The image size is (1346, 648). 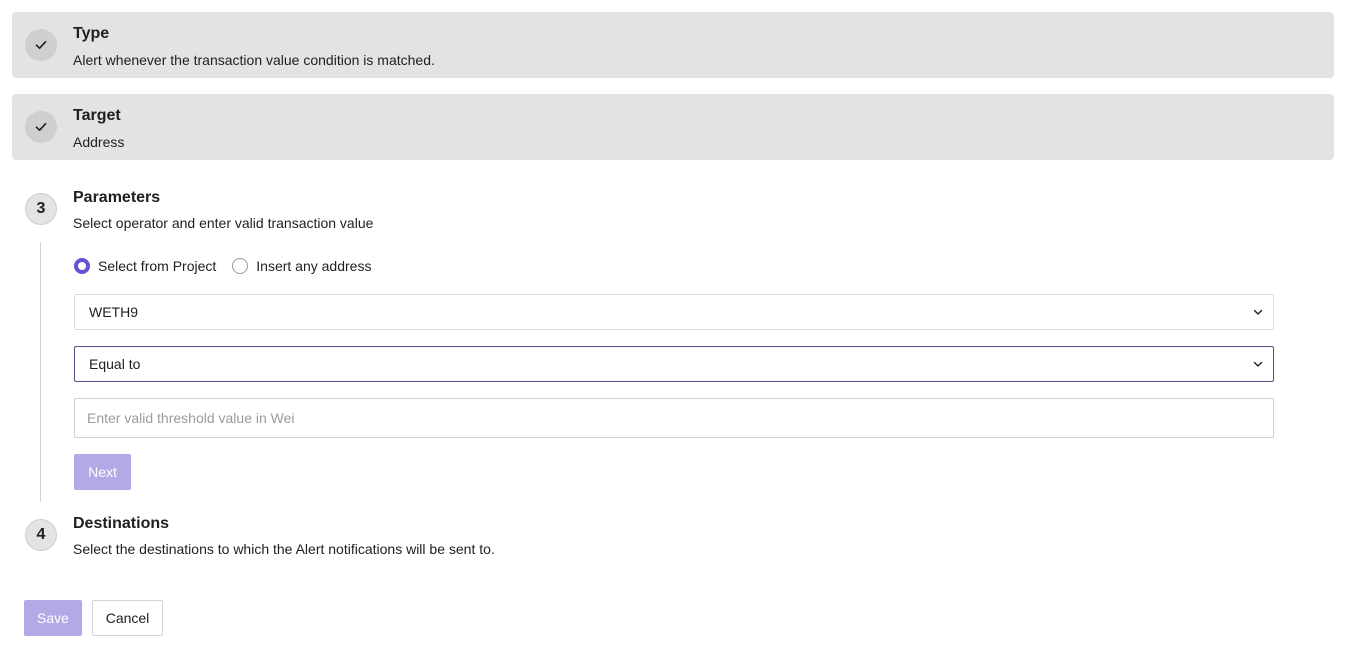 I want to click on radio-select-from-project: Select from Project, so click(x=145, y=266).